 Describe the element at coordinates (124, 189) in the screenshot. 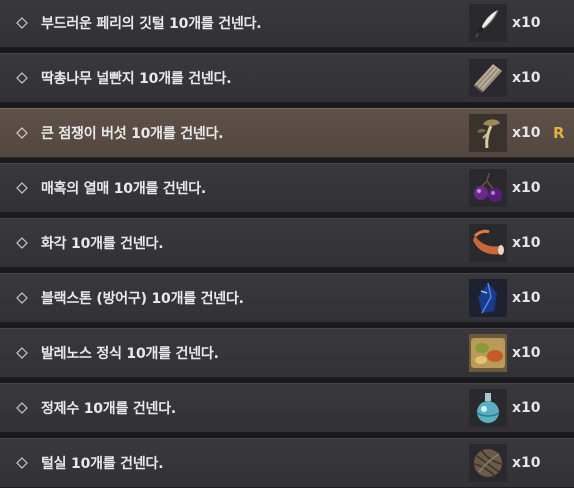

I see `option-label: 매혹의 열매 10개를 건넨다.` at that location.